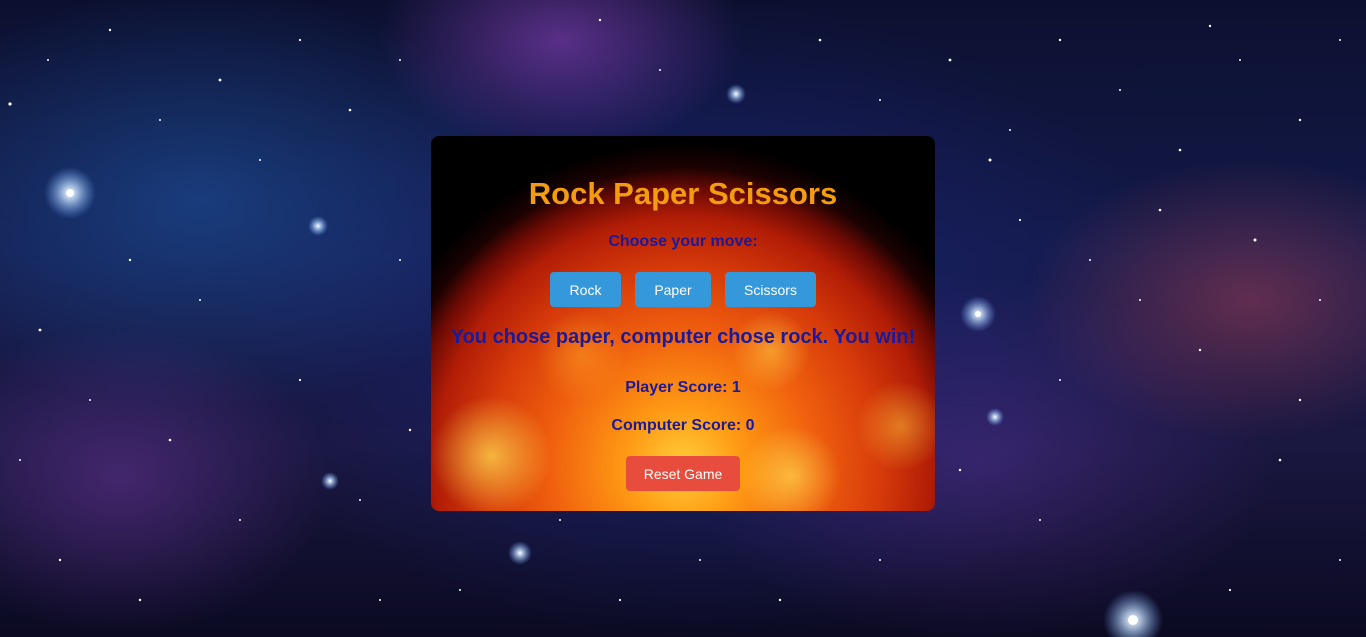 The image size is (1366, 637). What do you see at coordinates (673, 289) in the screenshot?
I see `paper-button: Paper` at bounding box center [673, 289].